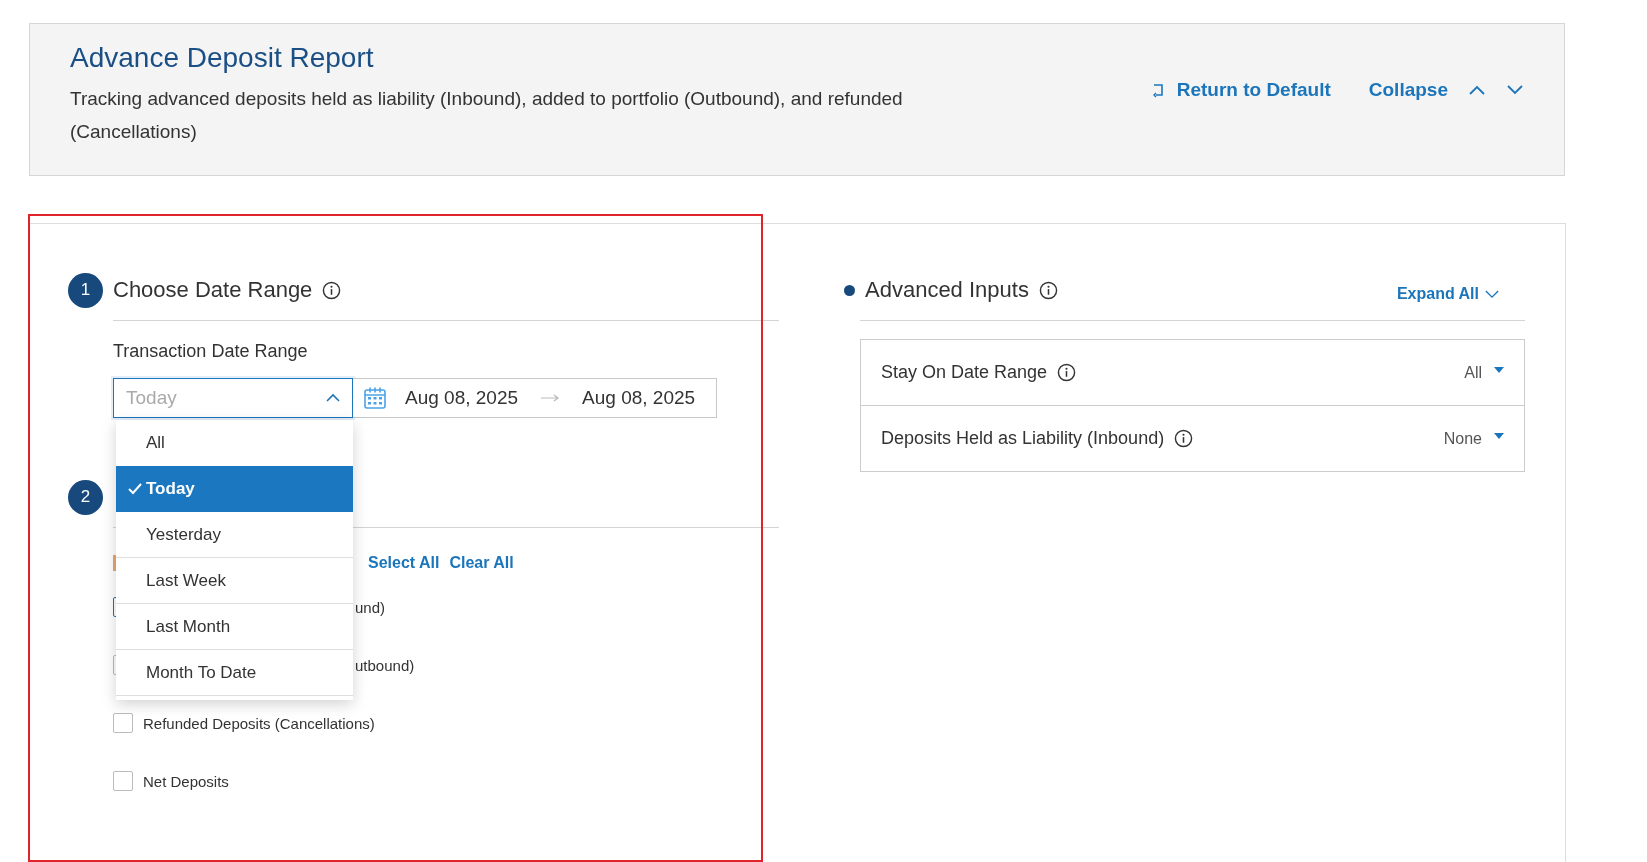  Describe the element at coordinates (535, 398) in the screenshot. I see `date-range-field: Aug 08, 2025 Aug 08, 2025` at that location.